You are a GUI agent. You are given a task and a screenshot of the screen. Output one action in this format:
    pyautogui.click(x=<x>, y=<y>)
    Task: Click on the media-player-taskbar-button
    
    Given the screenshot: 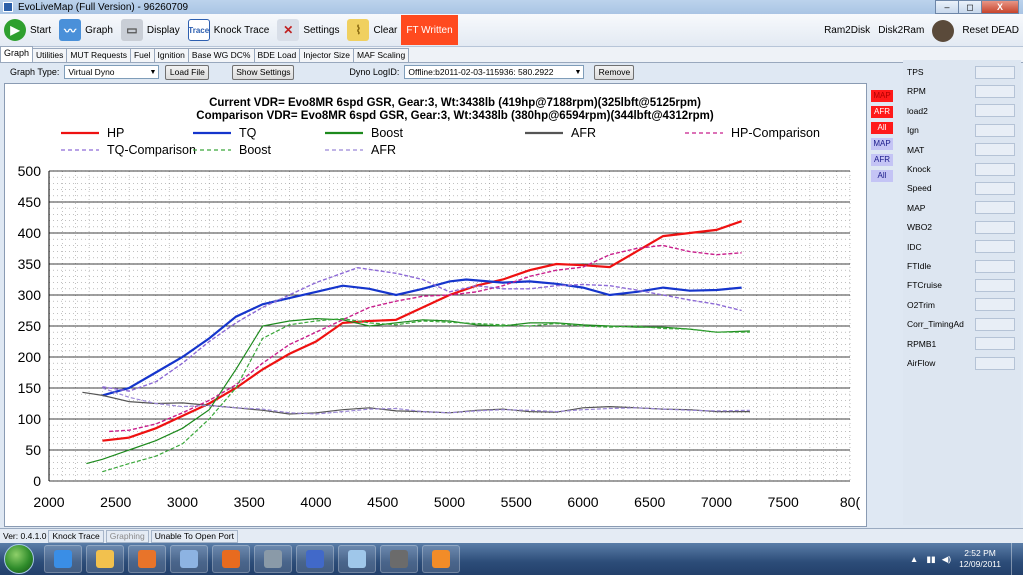 What is the action you would take?
    pyautogui.click(x=147, y=559)
    